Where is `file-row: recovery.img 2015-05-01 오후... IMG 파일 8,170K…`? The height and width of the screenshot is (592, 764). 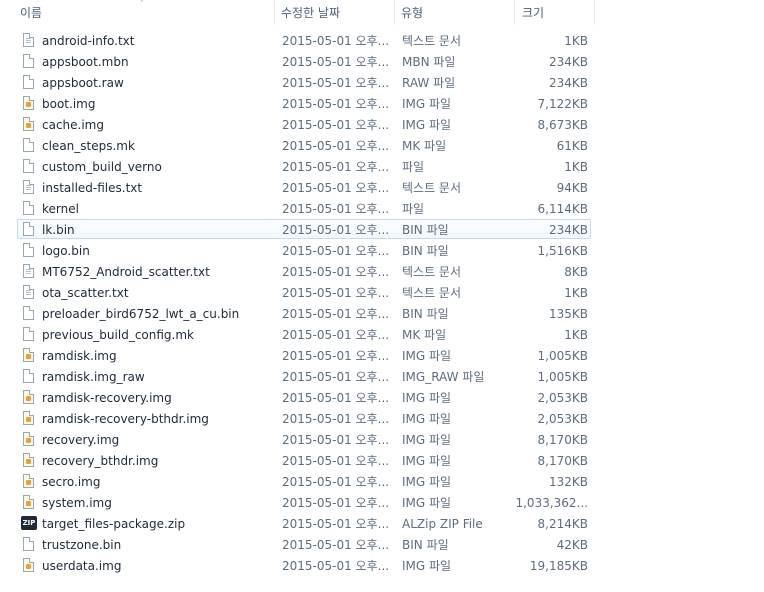 file-row: recovery.img 2015-05-01 오후... IMG 파일 8,170K… is located at coordinates (382, 439).